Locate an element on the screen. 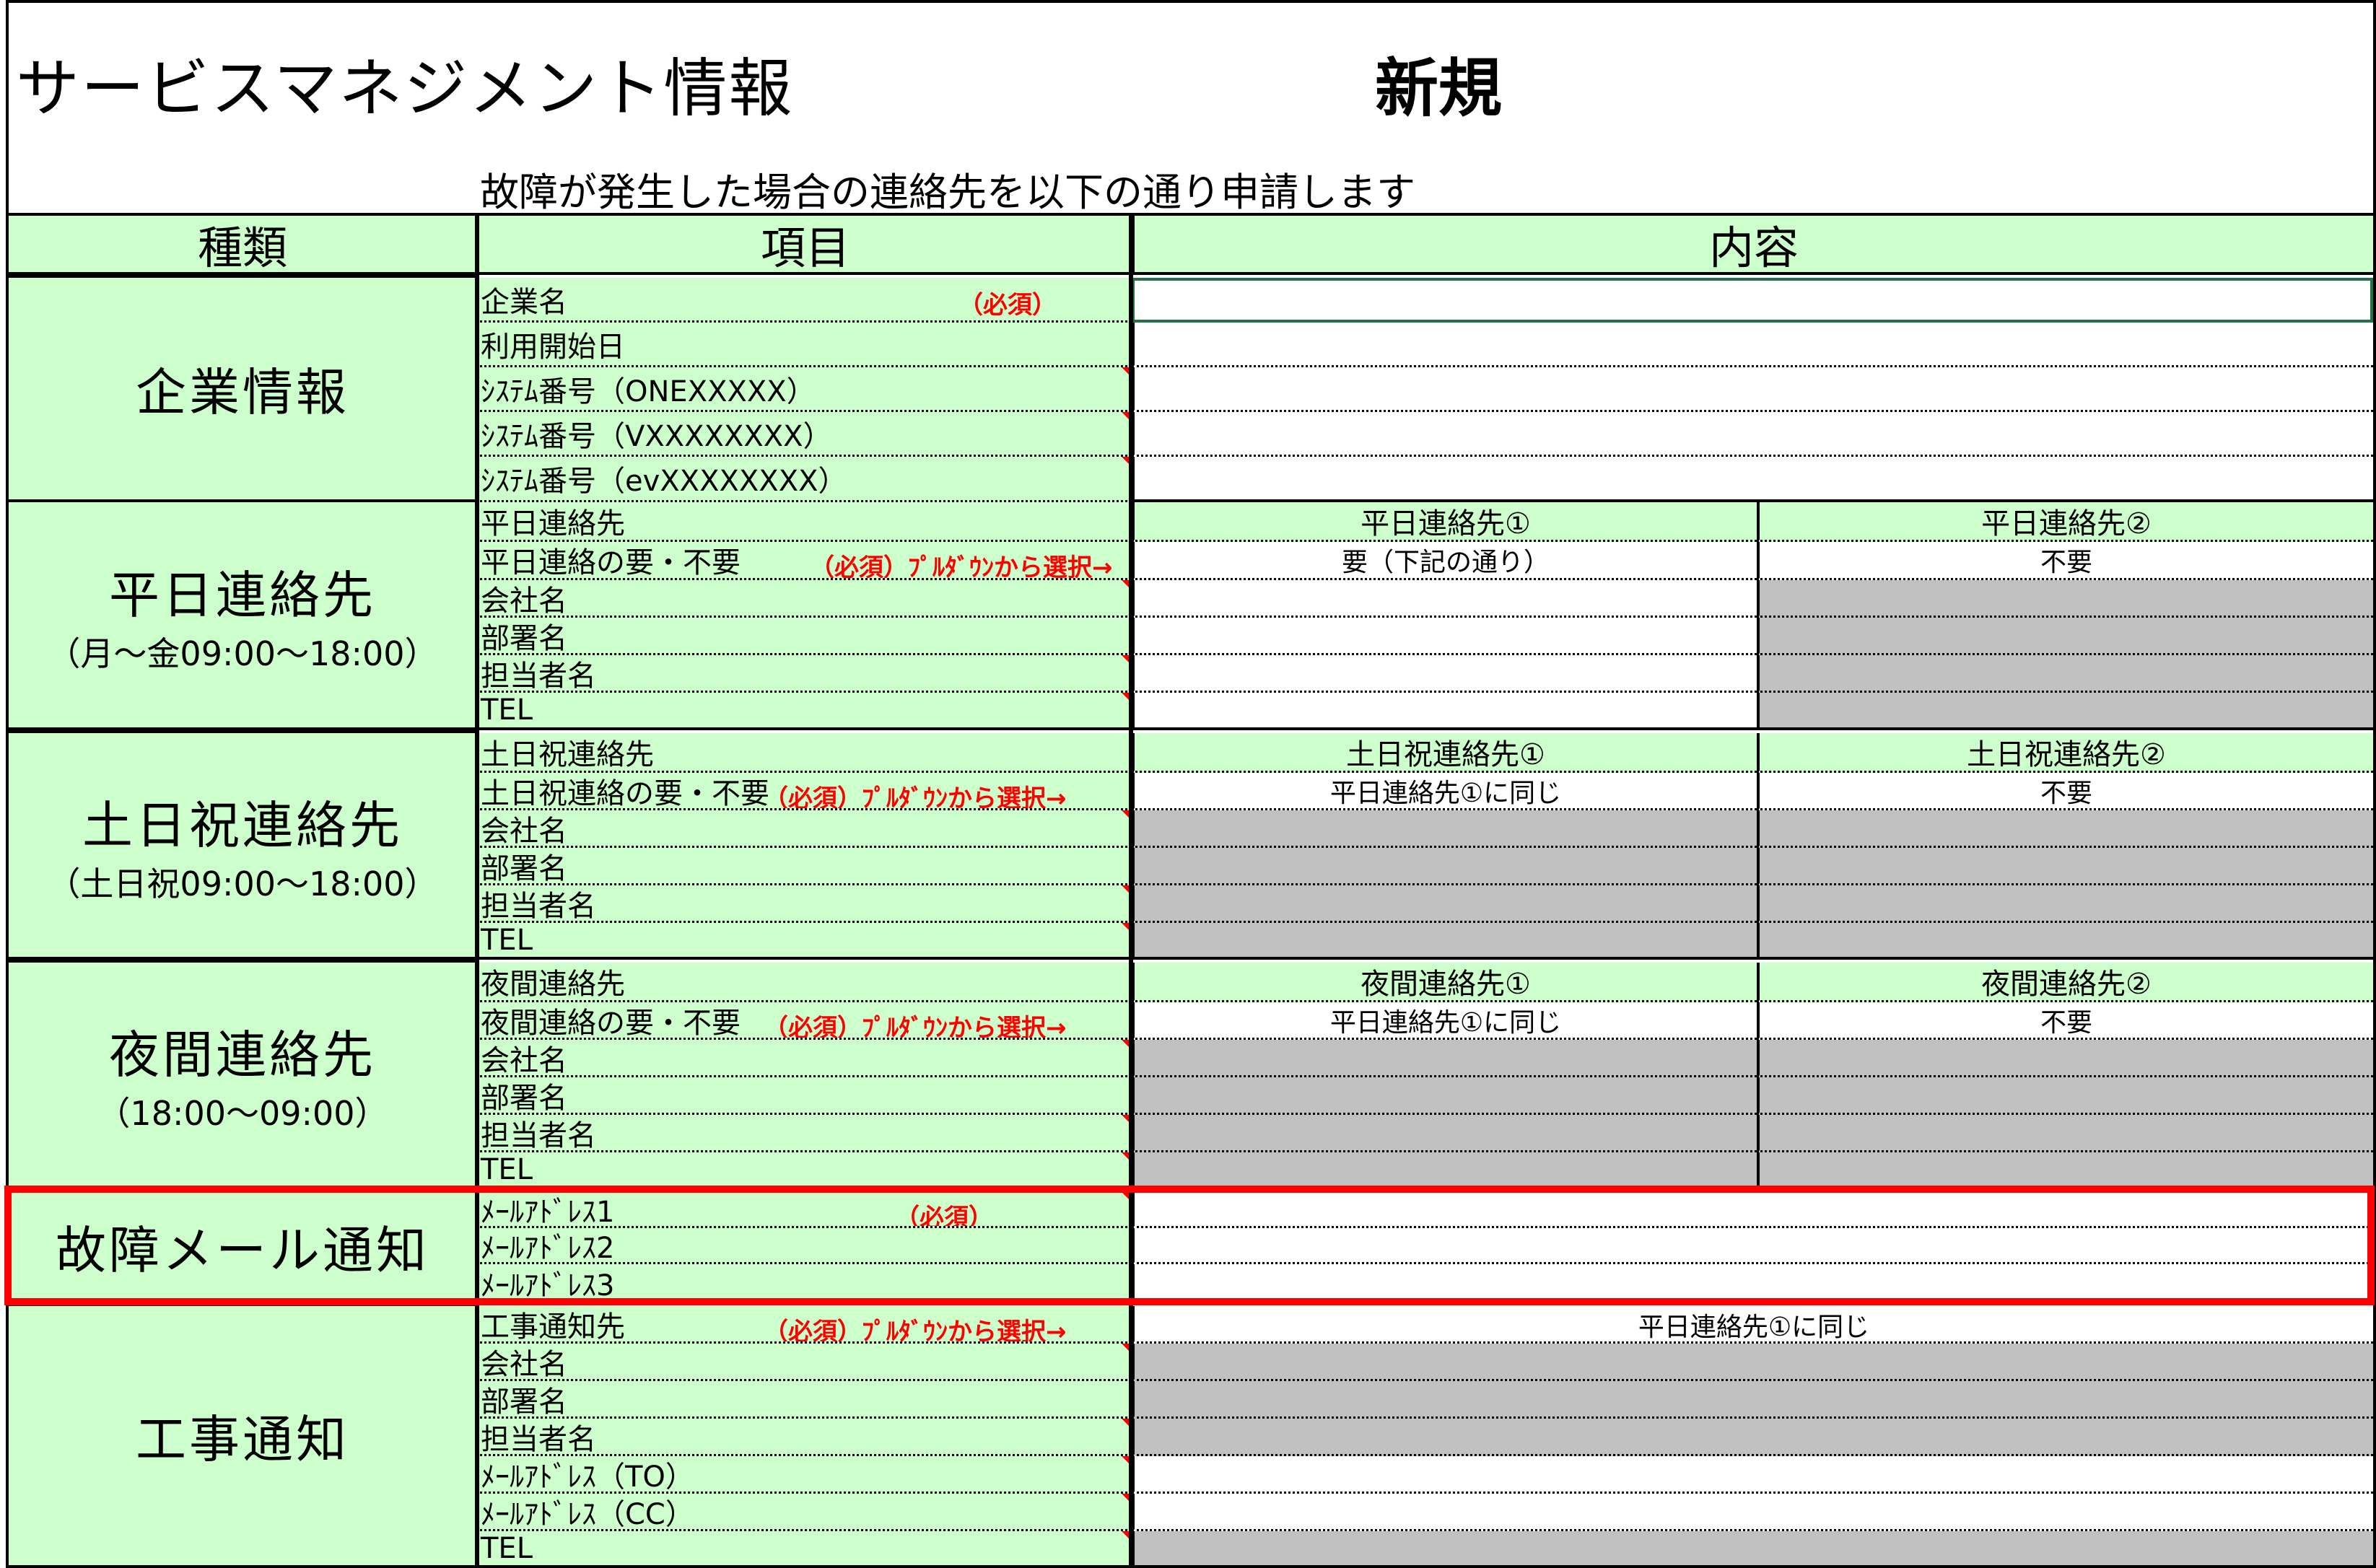 The width and height of the screenshot is (2376, 1568). row-label: 工事通知先 is located at coordinates (553, 1327).